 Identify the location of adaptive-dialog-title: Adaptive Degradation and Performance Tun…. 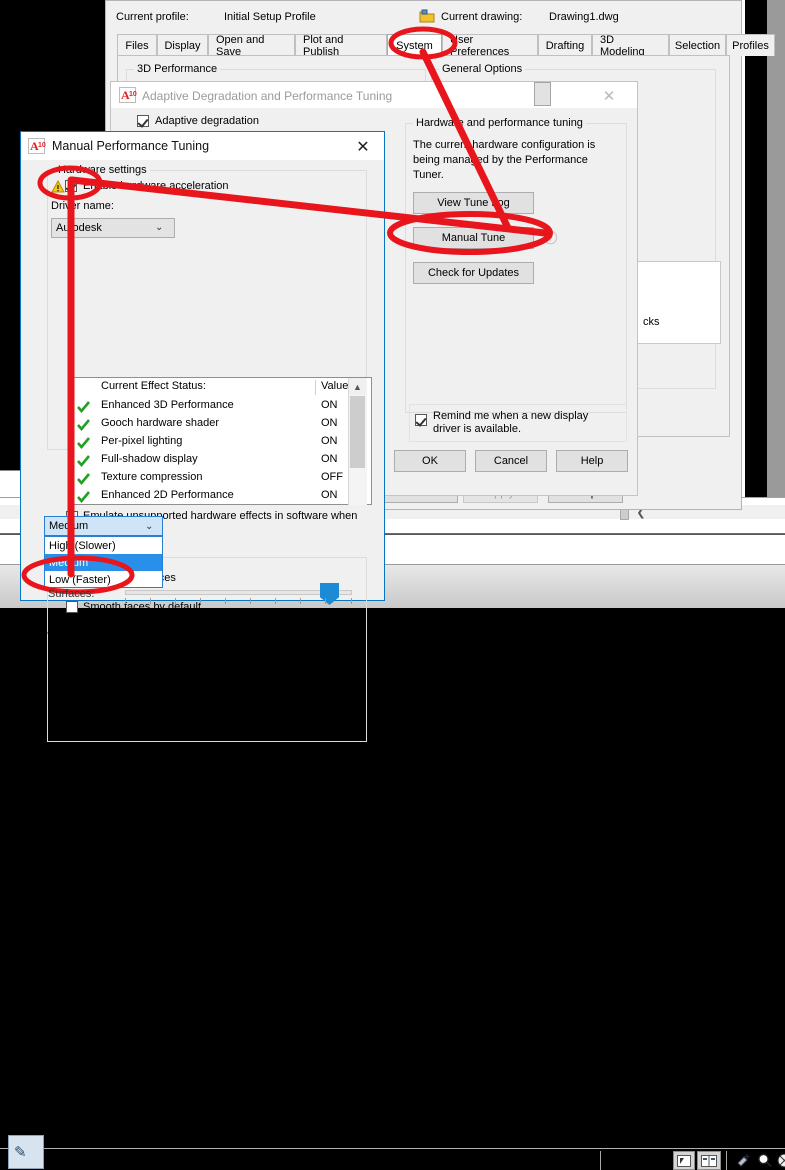
(267, 96).